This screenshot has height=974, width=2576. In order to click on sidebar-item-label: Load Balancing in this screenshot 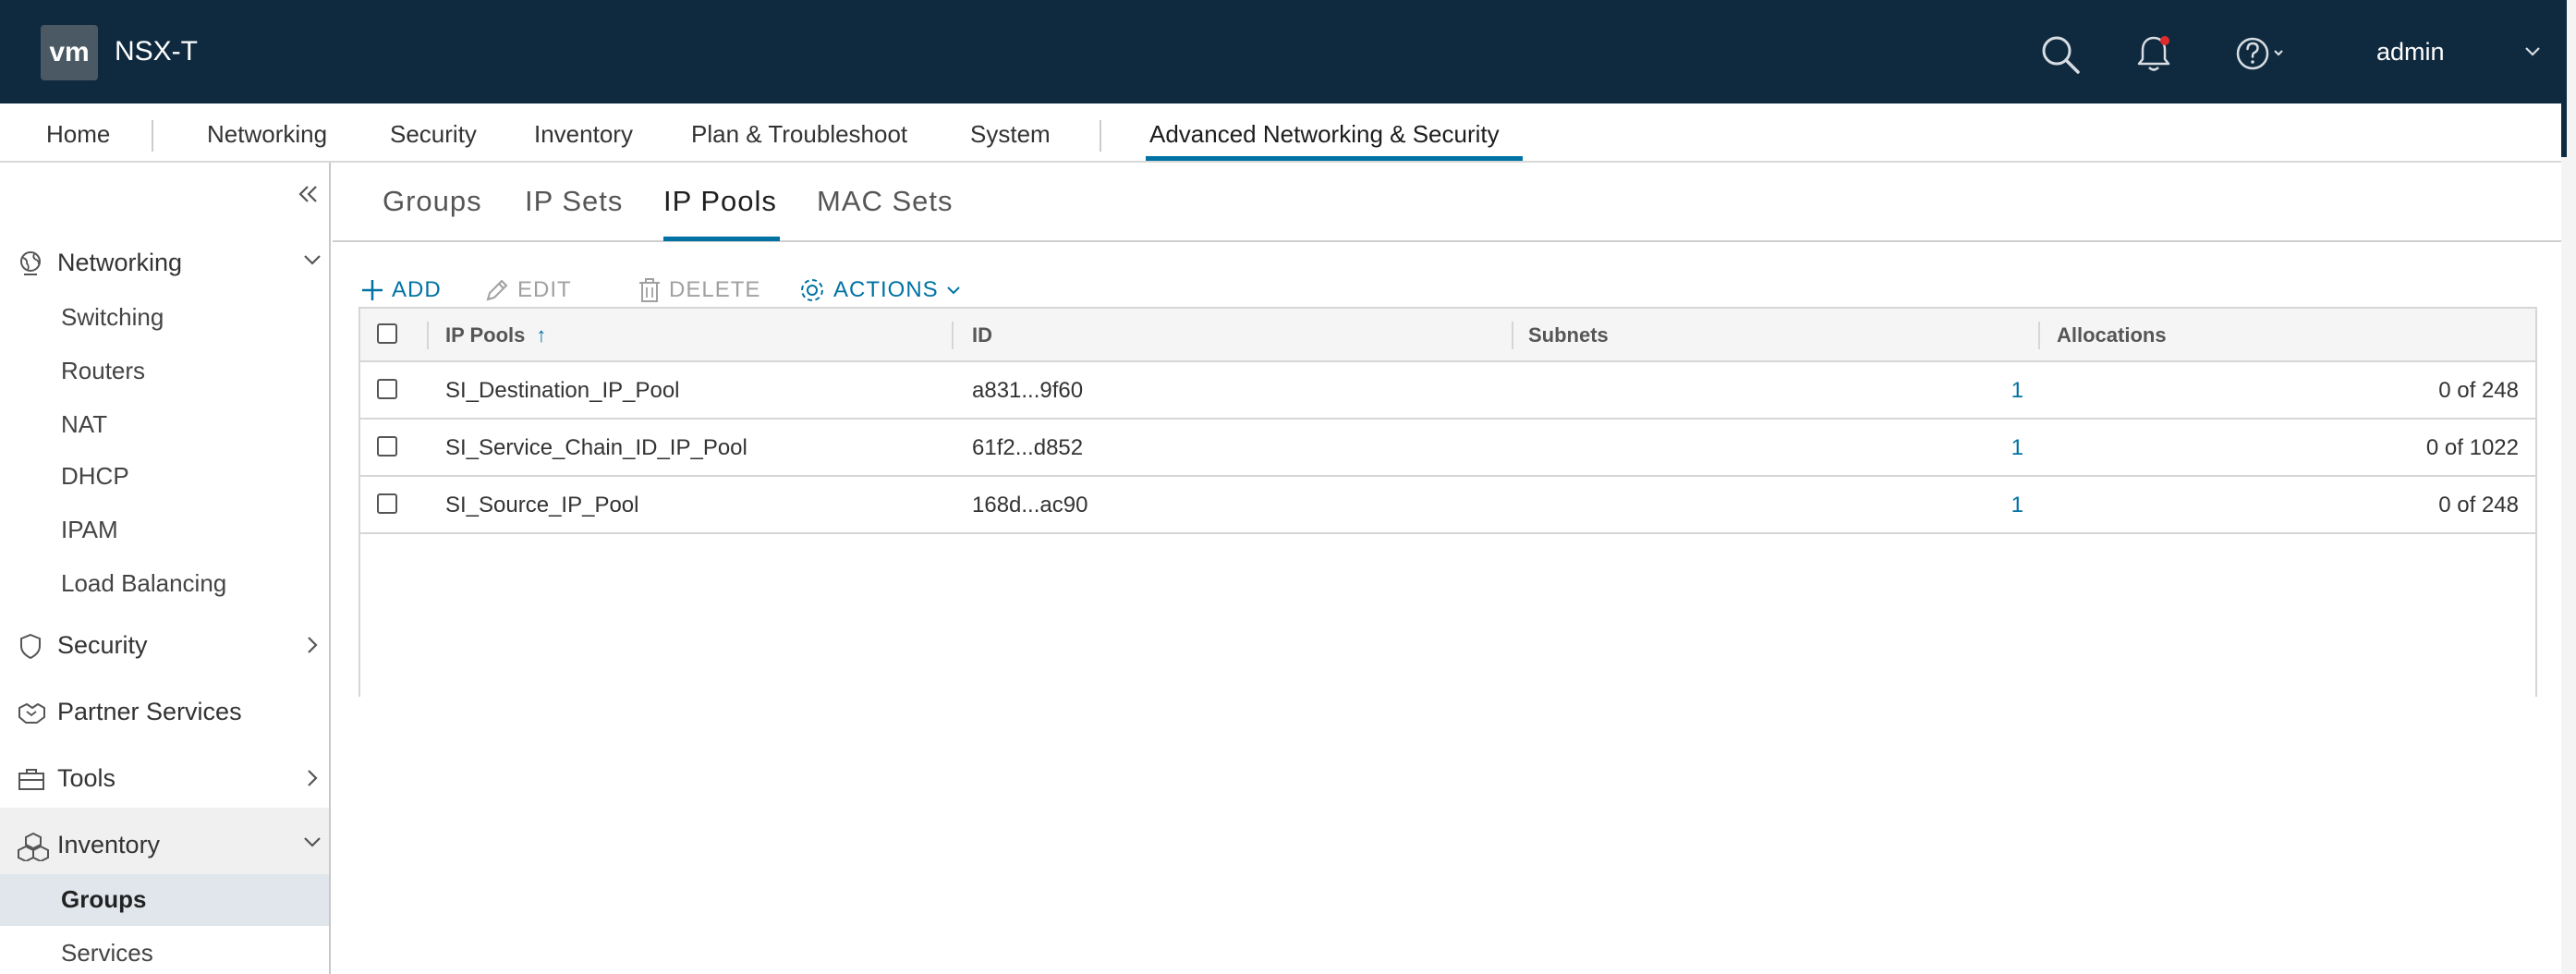, I will do `click(144, 583)`.